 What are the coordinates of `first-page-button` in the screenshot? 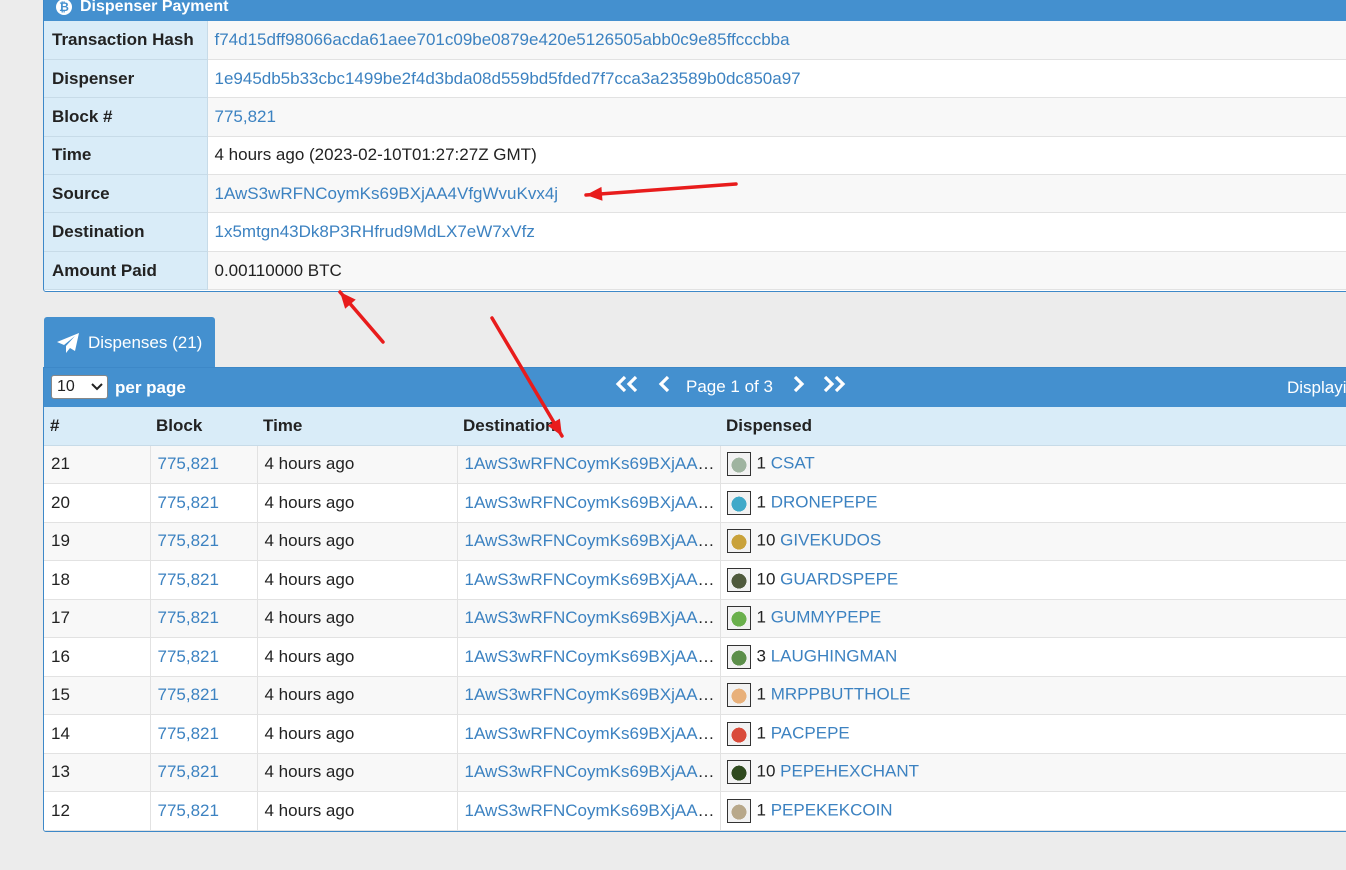 It's located at (627, 387).